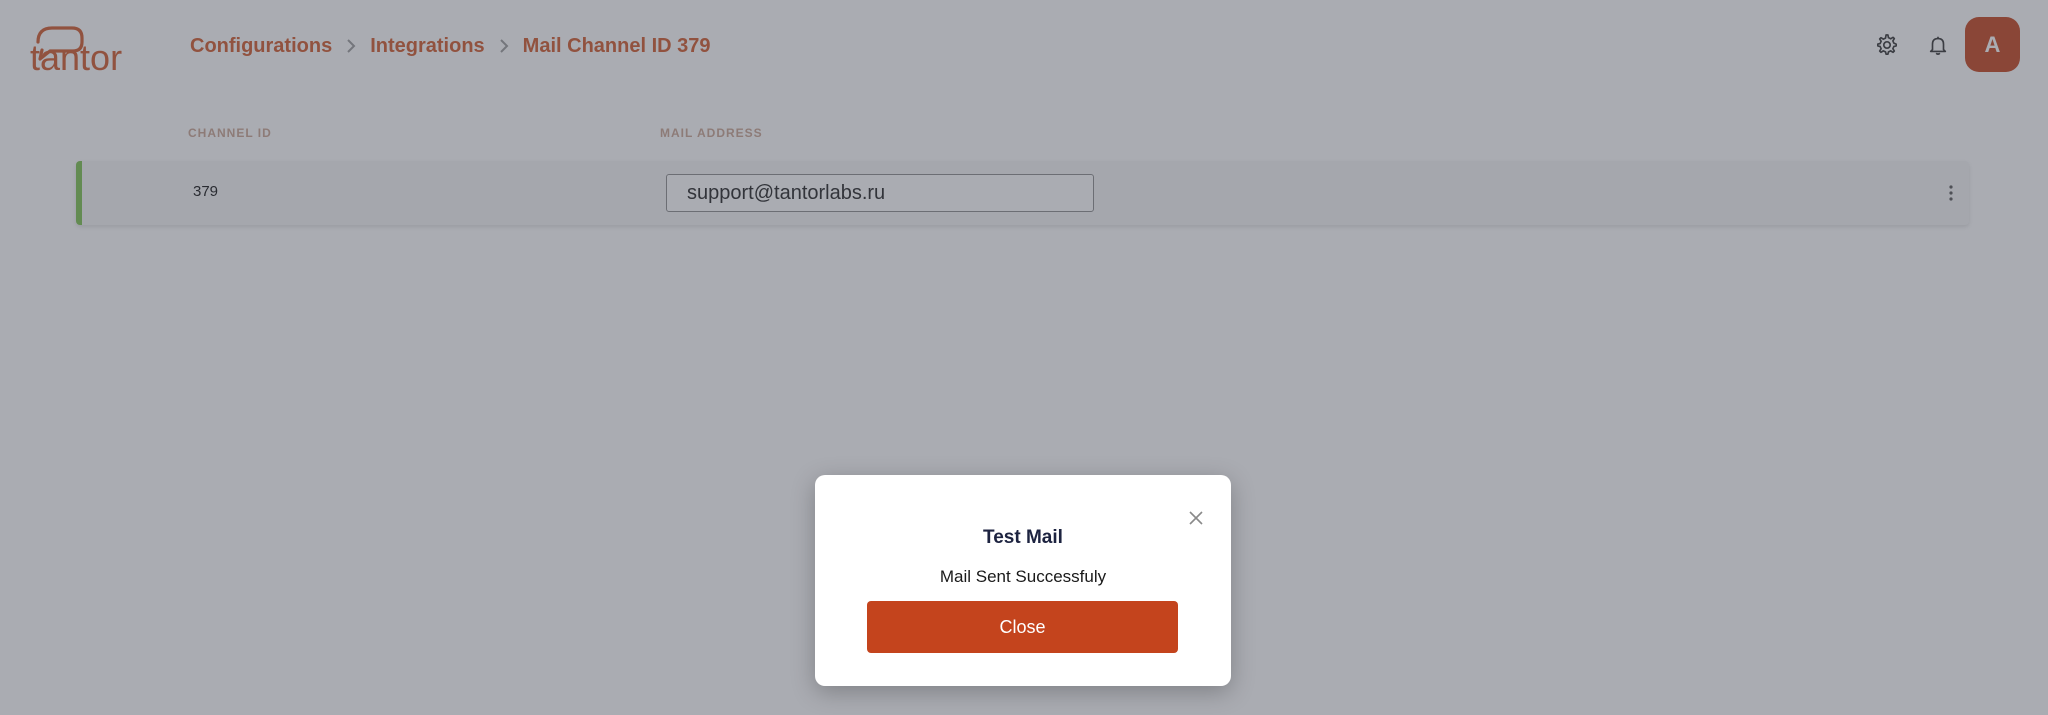 The width and height of the screenshot is (2048, 715). I want to click on close-button: Close, so click(1022, 627).